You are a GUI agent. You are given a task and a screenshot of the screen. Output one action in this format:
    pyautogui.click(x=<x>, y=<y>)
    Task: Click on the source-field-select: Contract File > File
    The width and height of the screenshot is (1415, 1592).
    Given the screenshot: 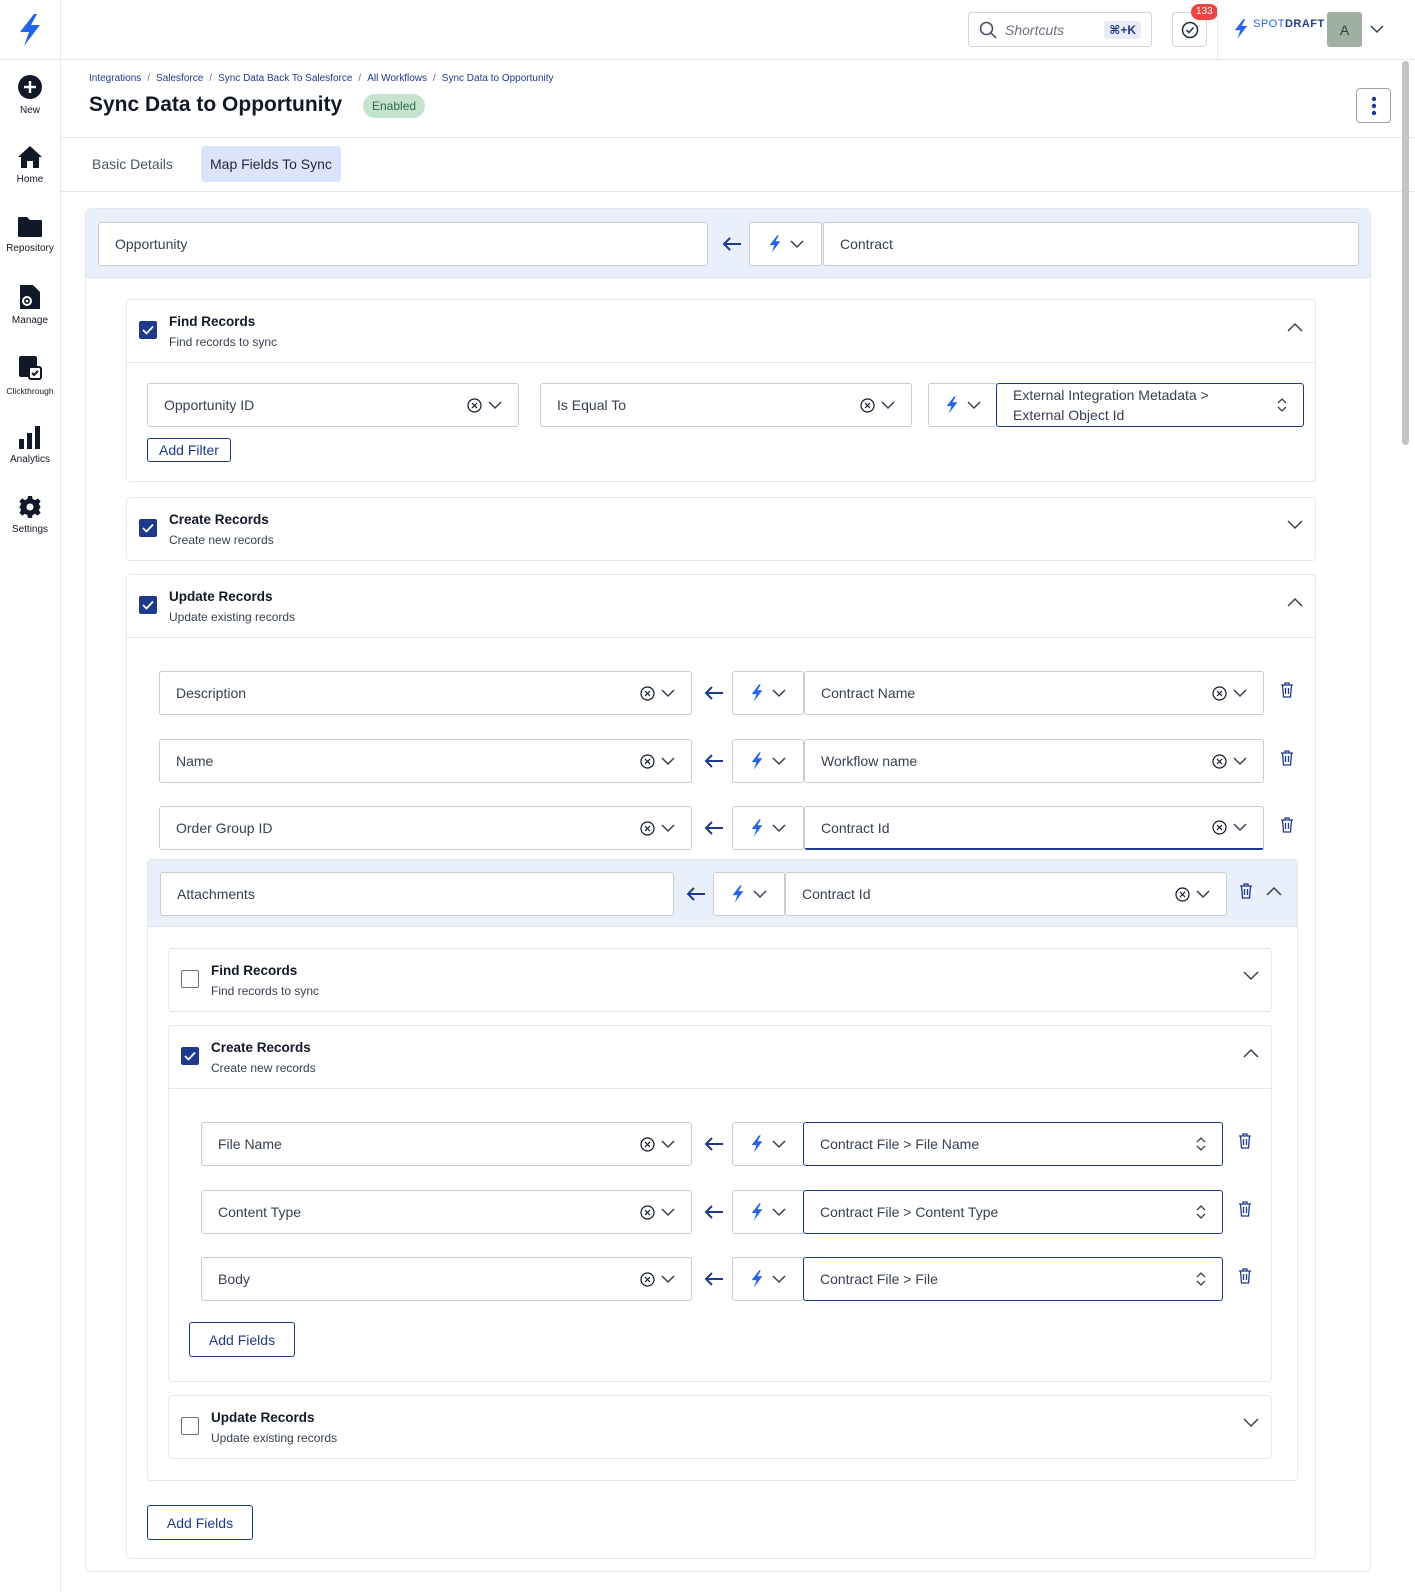 What is the action you would take?
    pyautogui.click(x=1013, y=1279)
    